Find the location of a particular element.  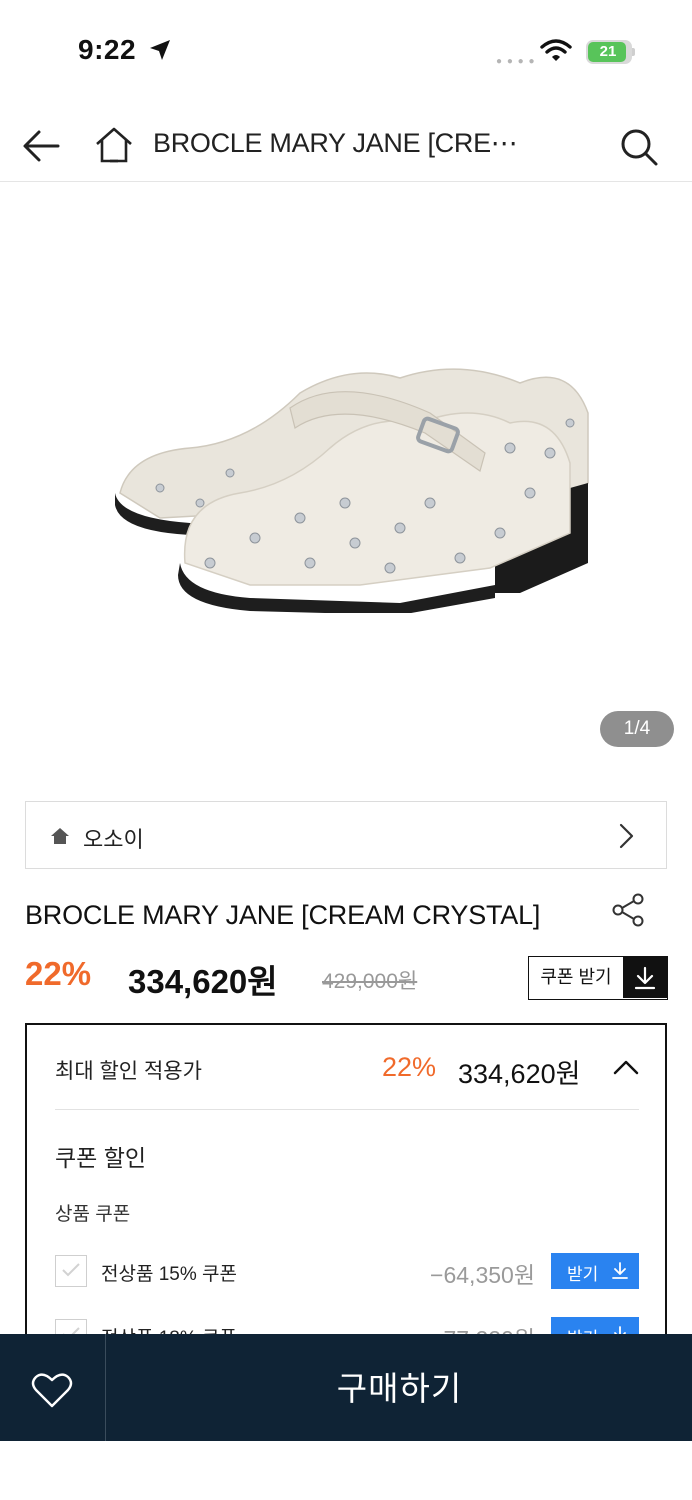

cellular-signal-icon: ● ● ● ● is located at coordinates (516, 61).